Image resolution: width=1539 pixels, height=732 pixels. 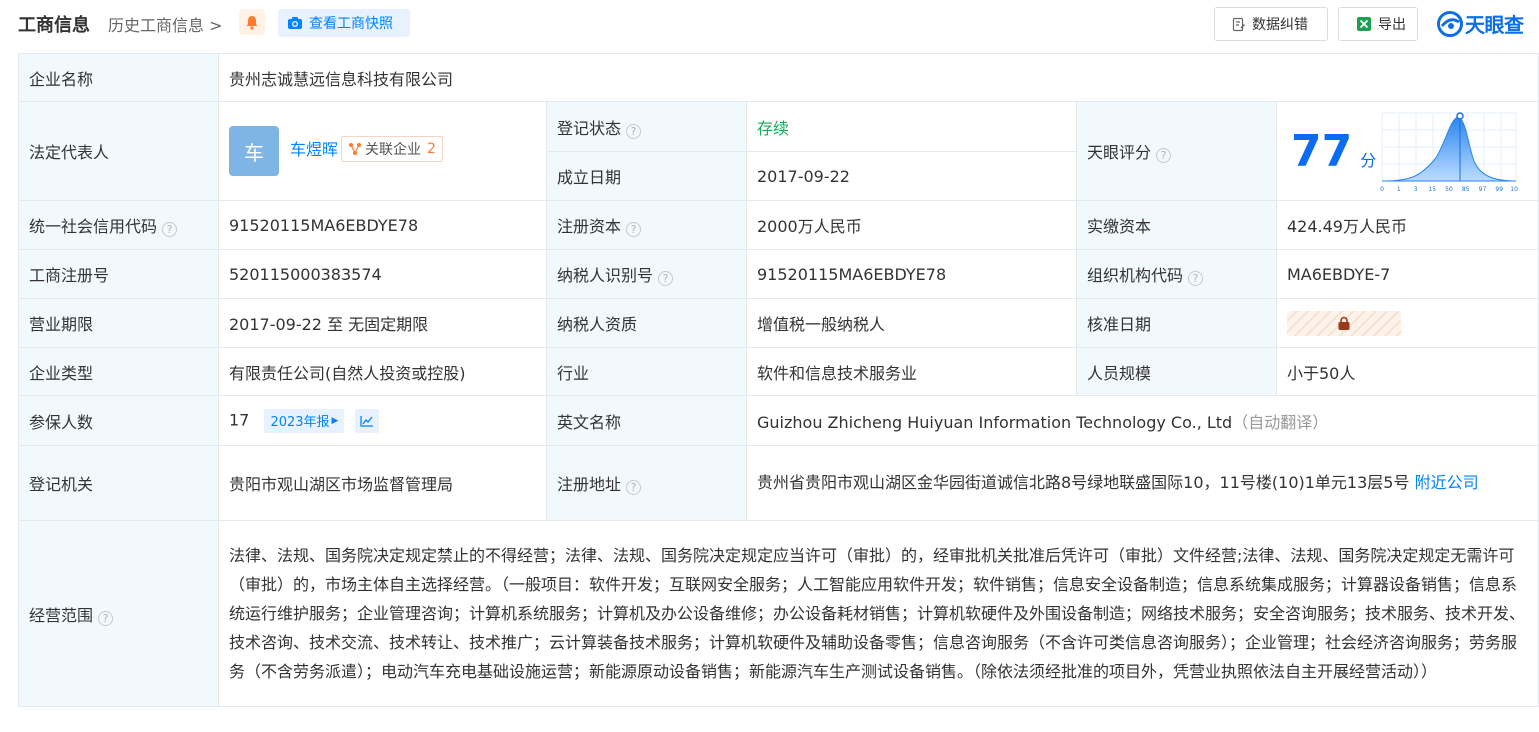 I want to click on trend-icon, so click(x=366, y=420).